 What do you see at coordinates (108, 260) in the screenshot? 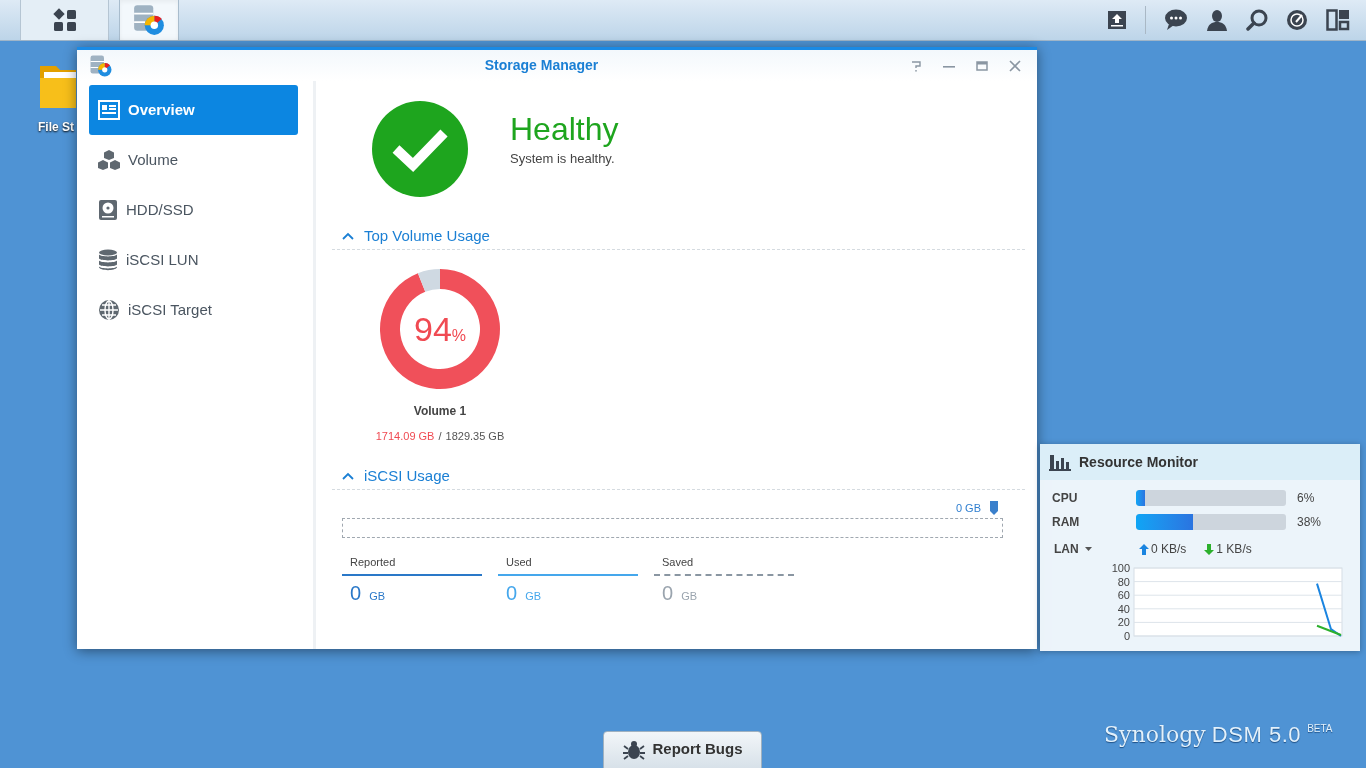
I see `database-icon` at bounding box center [108, 260].